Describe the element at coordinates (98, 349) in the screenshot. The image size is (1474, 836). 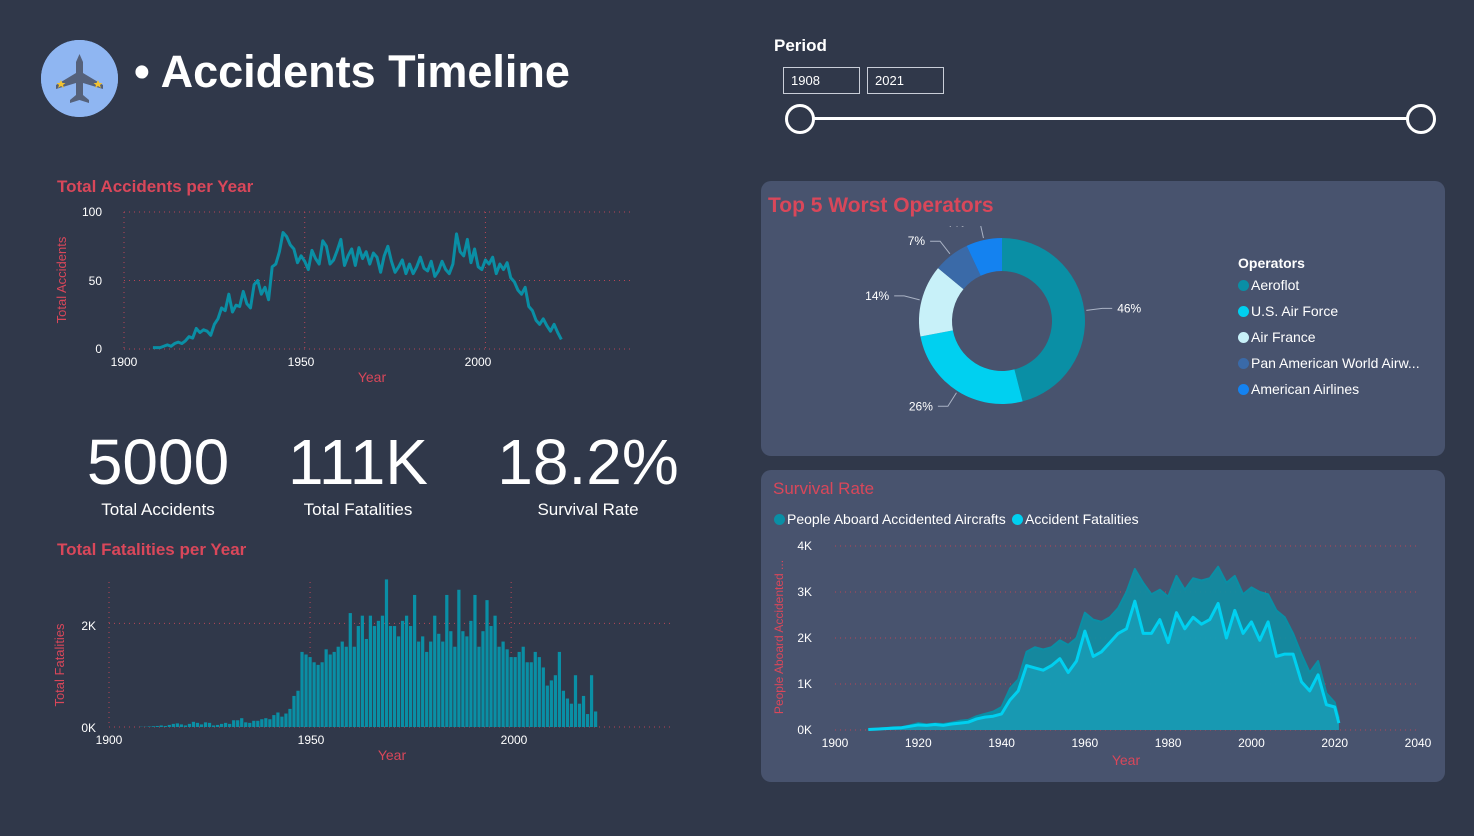
I see `y-tick-label: 0` at that location.